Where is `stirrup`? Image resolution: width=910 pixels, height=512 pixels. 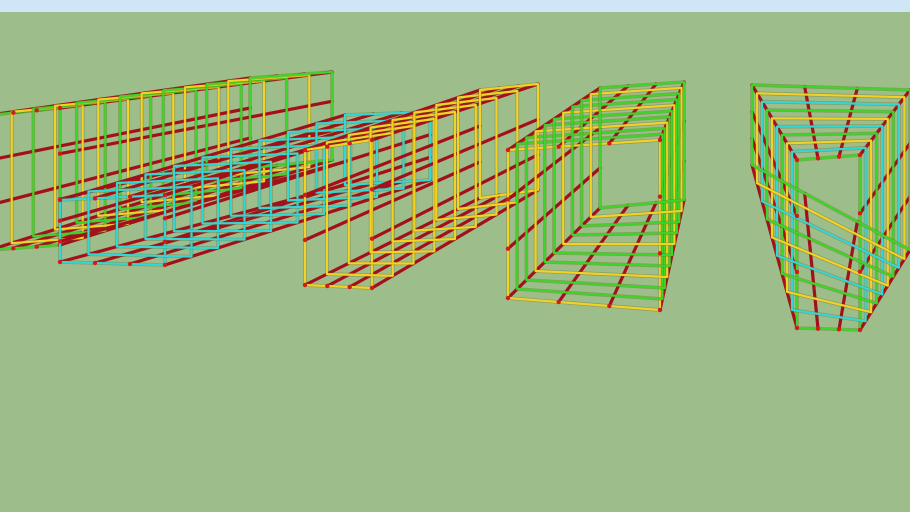 stirrup is located at coordinates (31, 178).